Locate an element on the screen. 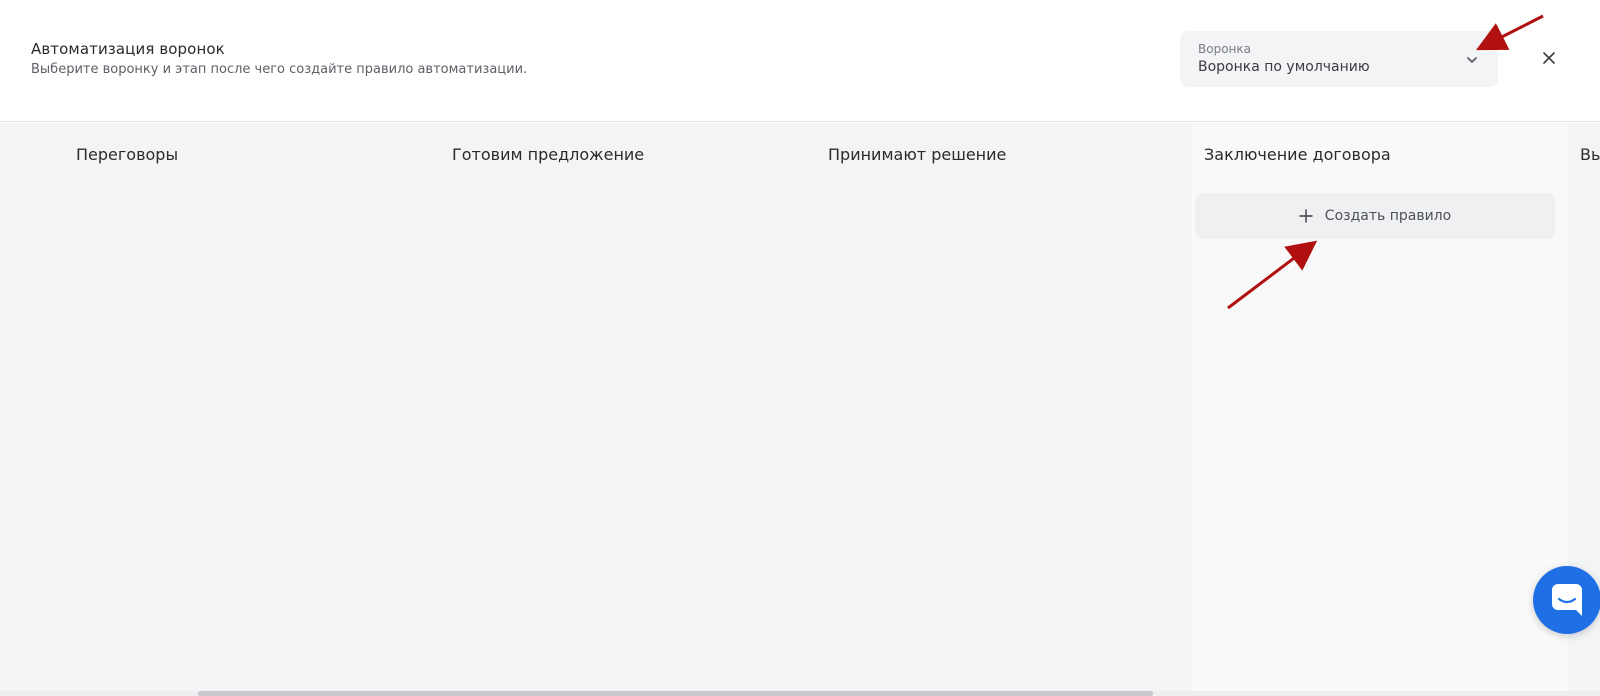 The height and width of the screenshot is (696, 1600). stage-title: Вы is located at coordinates (1590, 154).